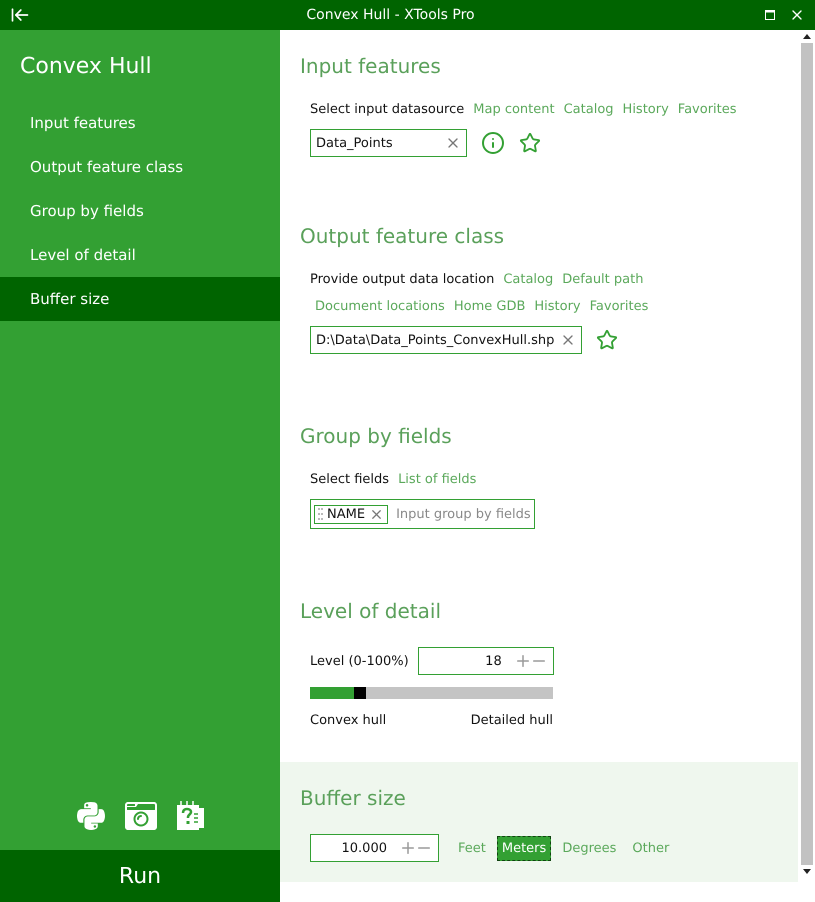  What do you see at coordinates (320, 514) in the screenshot?
I see `grip-icon` at bounding box center [320, 514].